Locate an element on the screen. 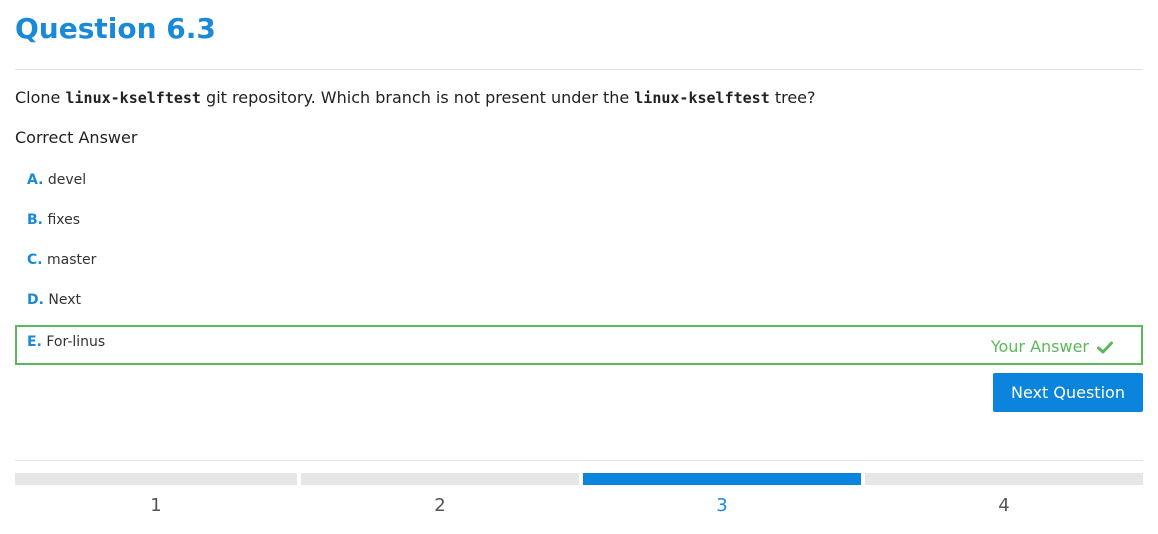 This screenshot has height=534, width=1158. option-text: fixes is located at coordinates (64, 220).